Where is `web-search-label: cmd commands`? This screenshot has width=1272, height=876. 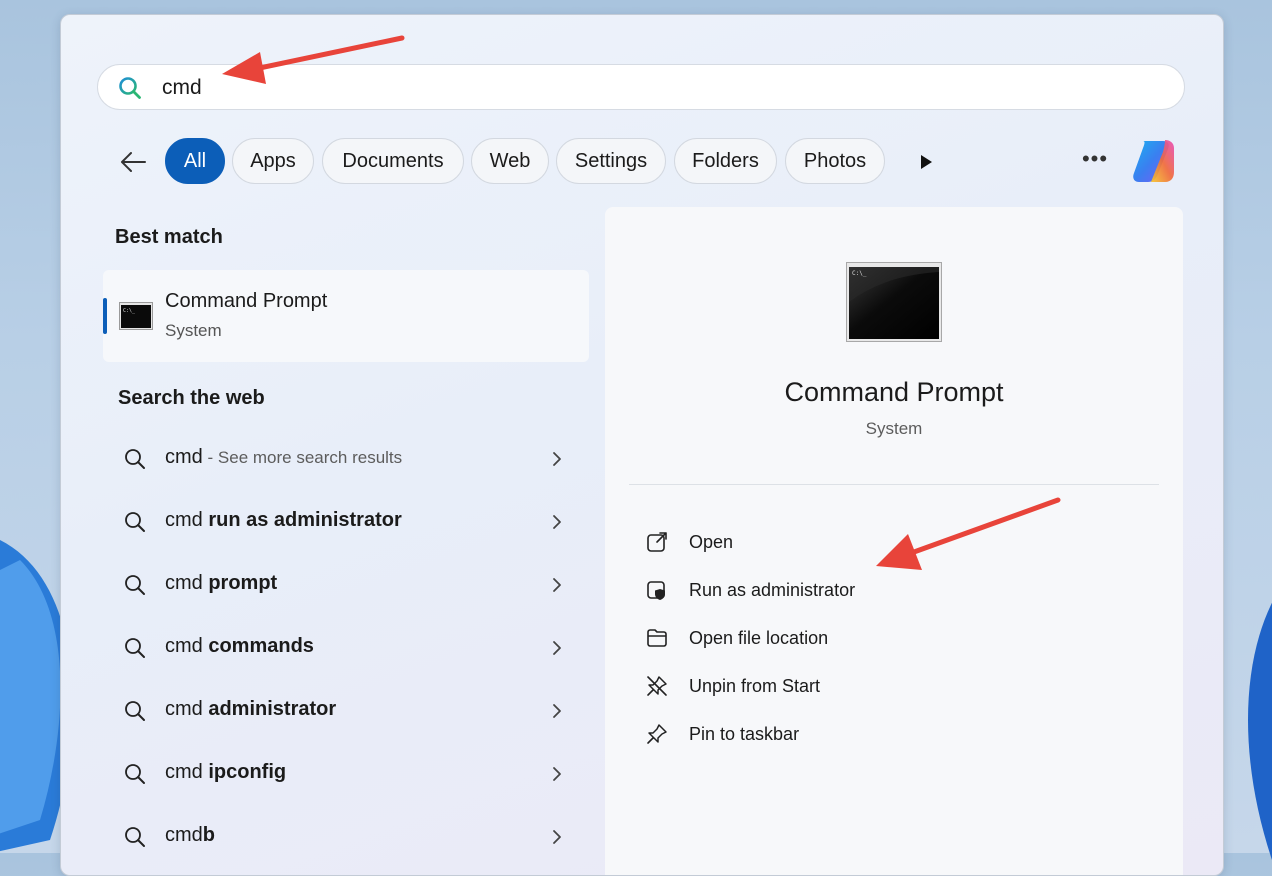 web-search-label: cmd commands is located at coordinates (239, 646).